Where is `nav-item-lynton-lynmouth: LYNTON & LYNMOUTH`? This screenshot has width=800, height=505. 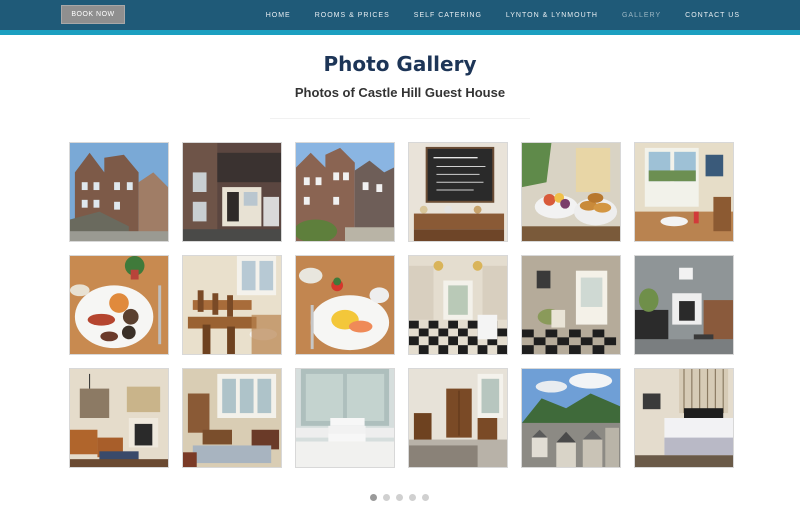
nav-item-lynton-lynmouth: LYNTON & LYNMOUTH is located at coordinates (552, 15).